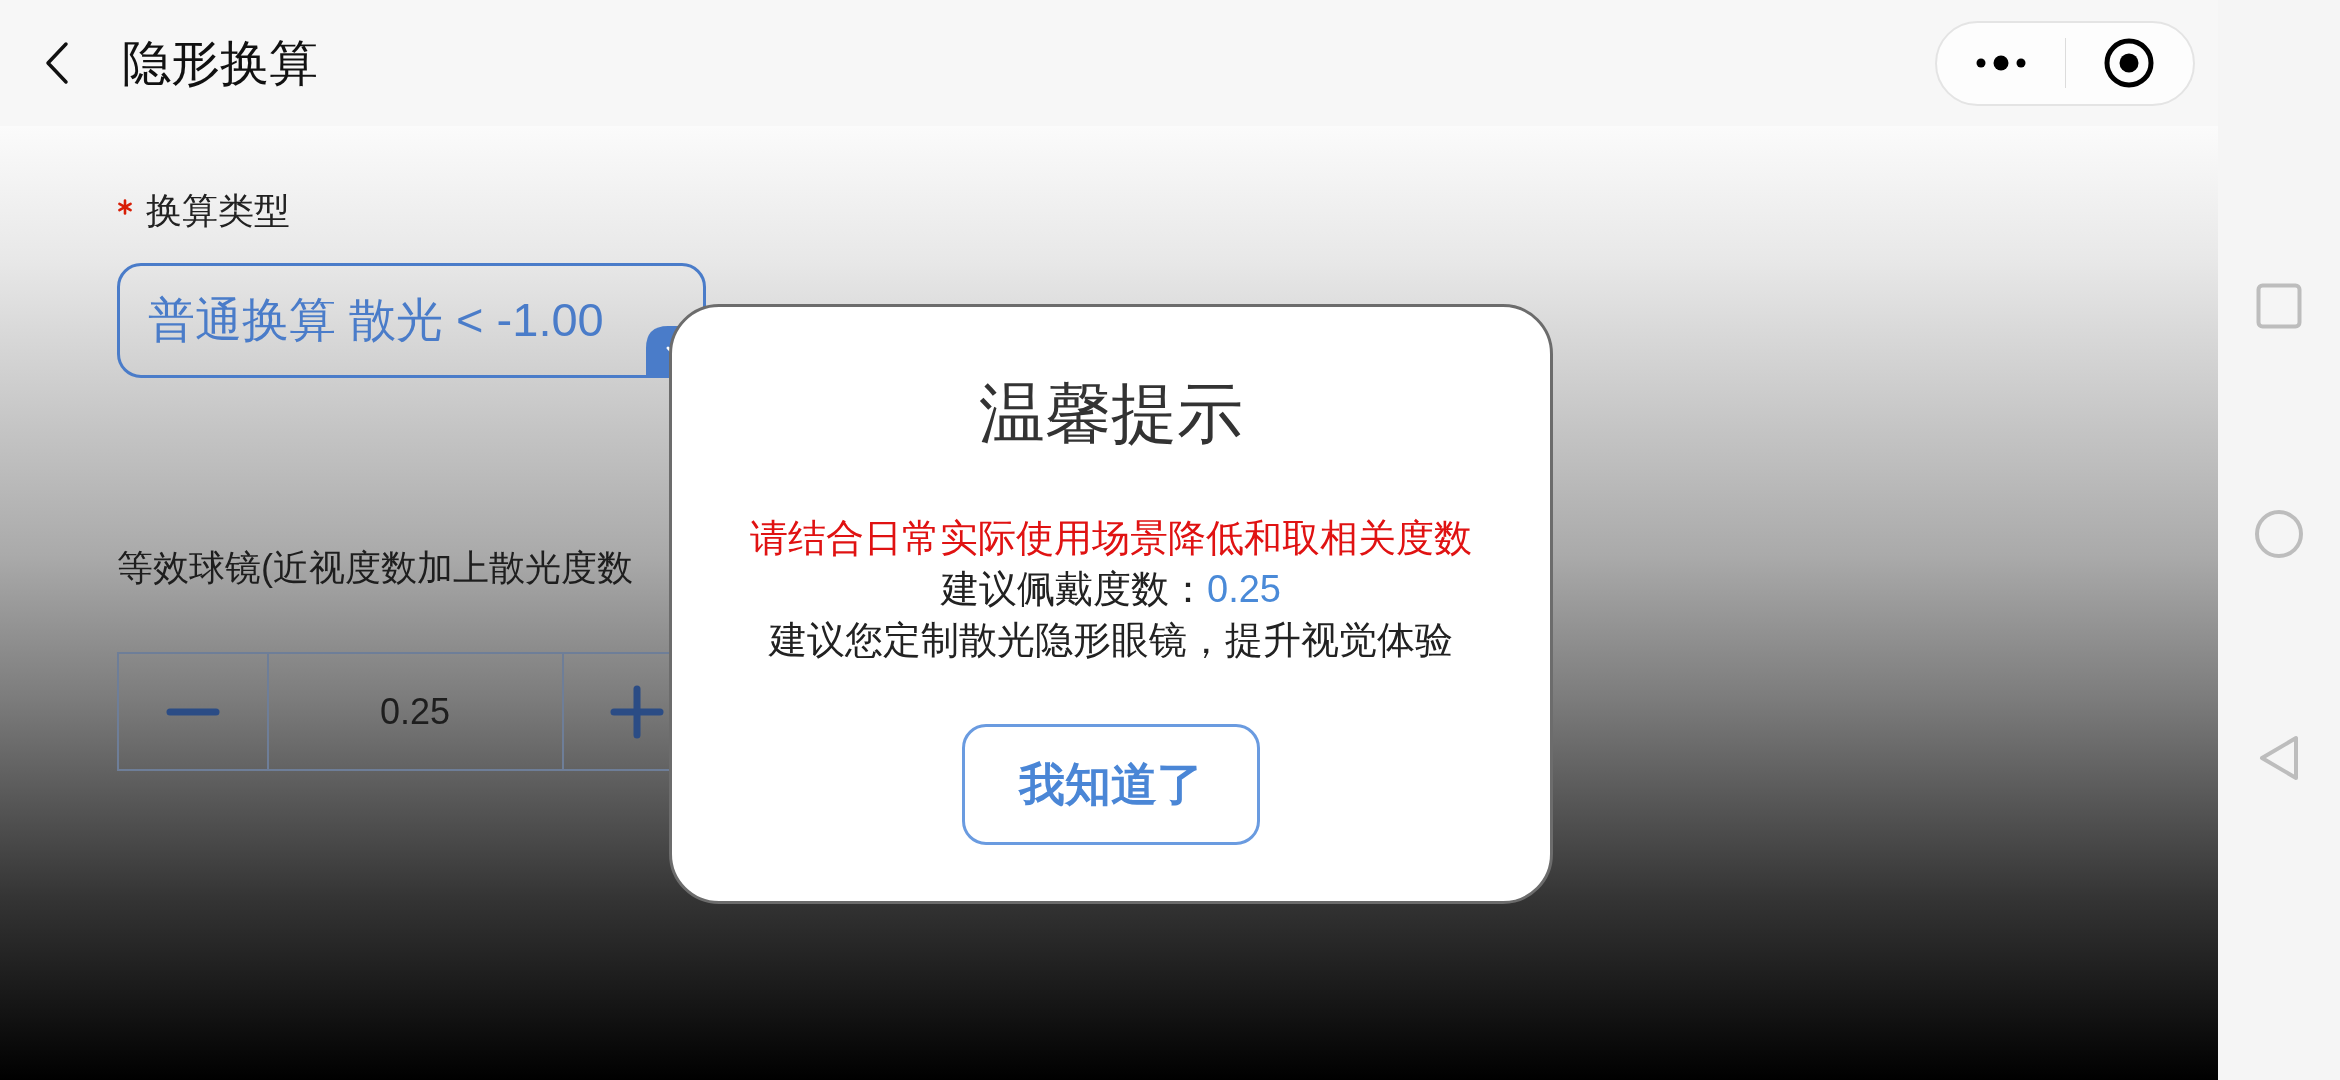 This screenshot has height=1080, width=2340. I want to click on field-label: 换算类型, so click(218, 211).